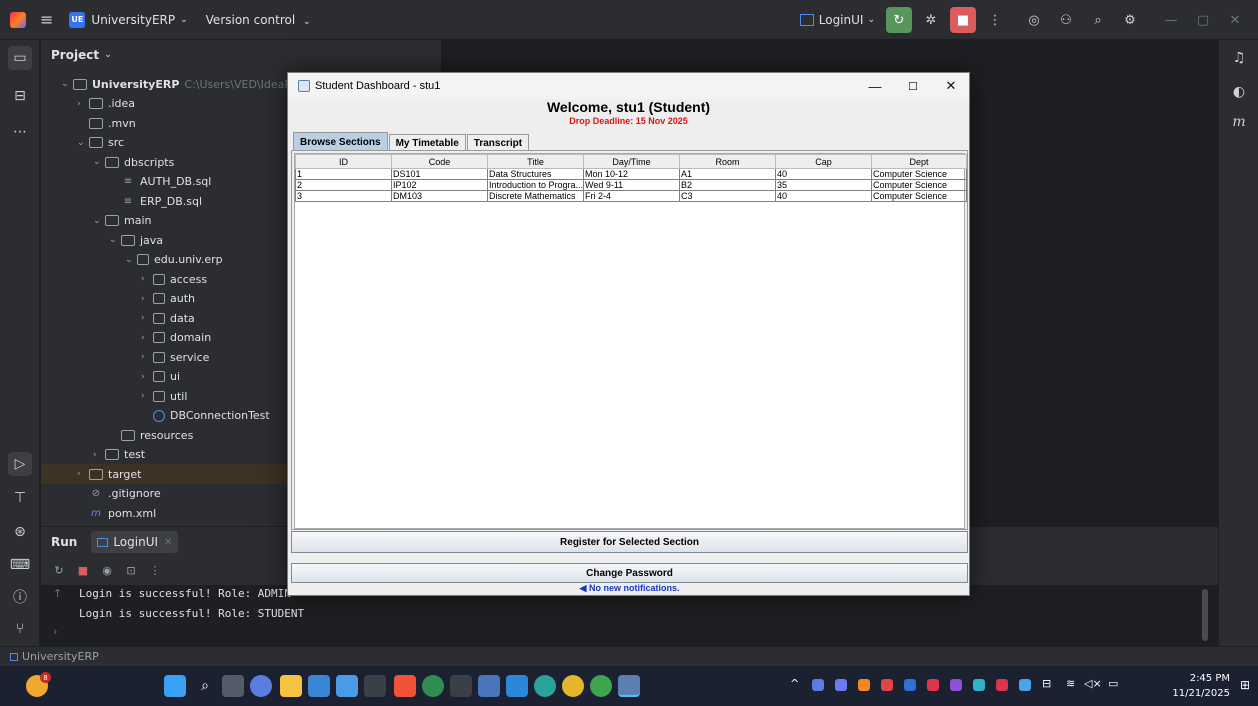 The width and height of the screenshot is (1258, 706). What do you see at coordinates (1070, 683) in the screenshot?
I see `wifi-icon: ≋` at bounding box center [1070, 683].